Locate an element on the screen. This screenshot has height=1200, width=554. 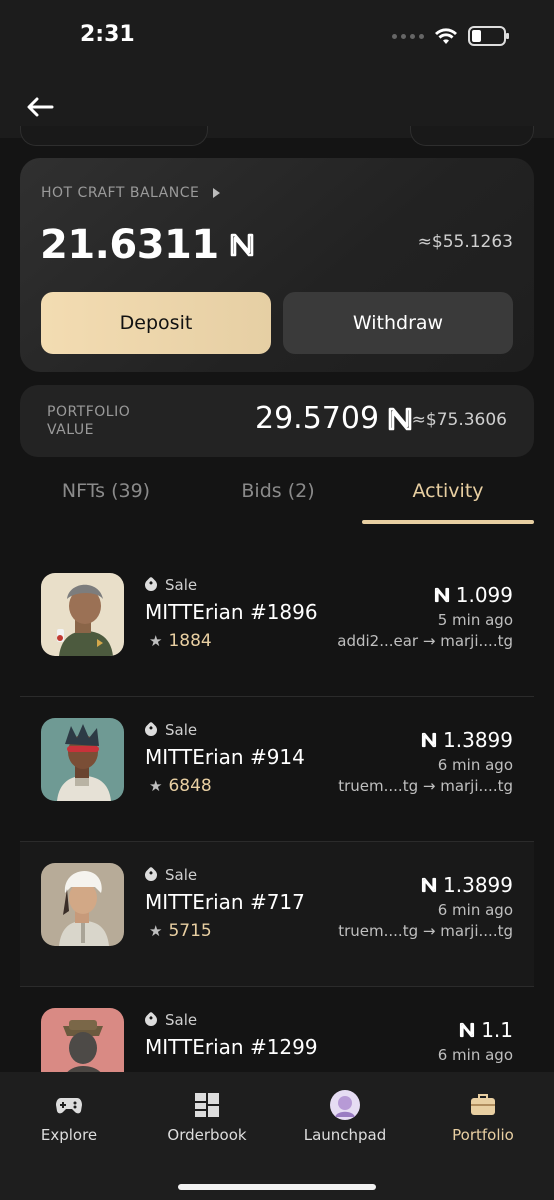
nft-name: MITTErian #1896 is located at coordinates (231, 612).